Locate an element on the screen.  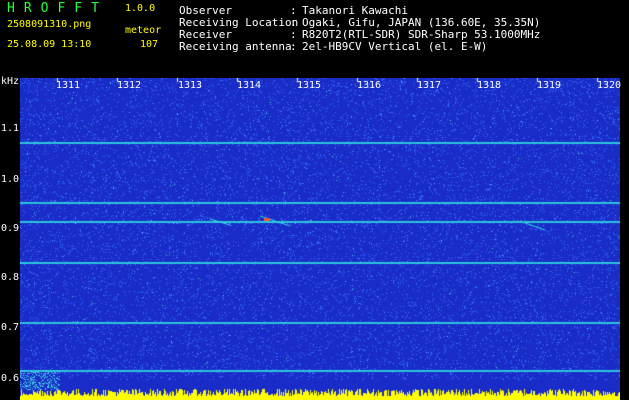
y-tick: 0.7 is located at coordinates (10, 327).